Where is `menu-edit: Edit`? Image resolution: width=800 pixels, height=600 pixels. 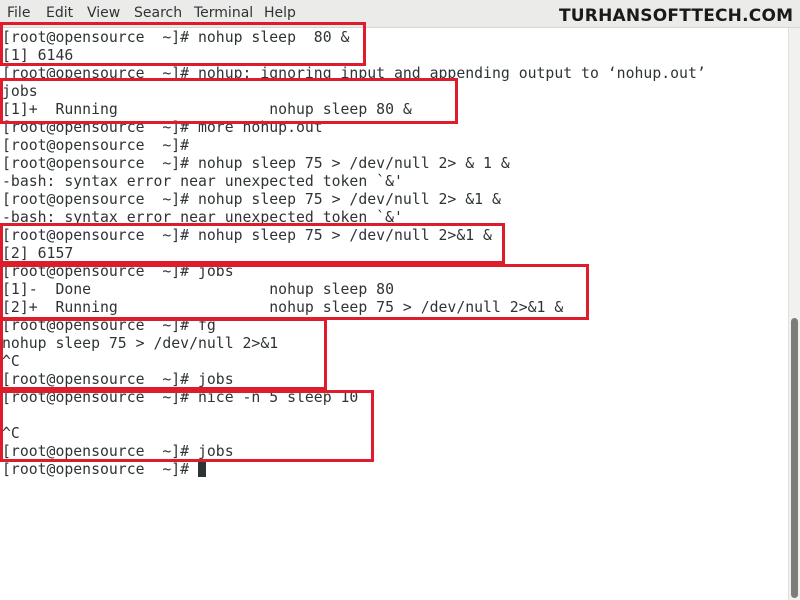 menu-edit: Edit is located at coordinates (59, 13).